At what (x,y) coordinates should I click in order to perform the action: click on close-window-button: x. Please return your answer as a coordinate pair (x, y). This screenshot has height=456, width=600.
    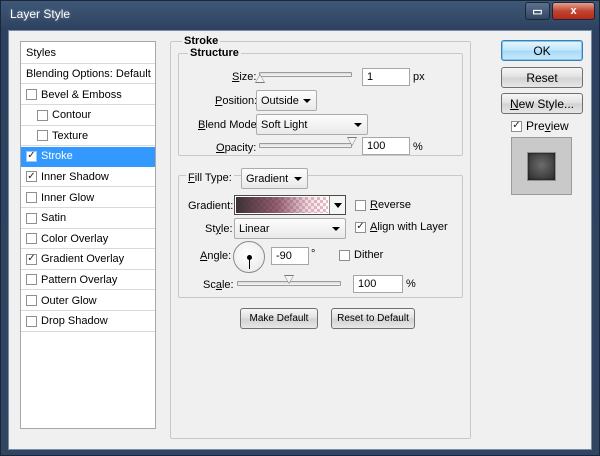
    Looking at the image, I should click on (573, 11).